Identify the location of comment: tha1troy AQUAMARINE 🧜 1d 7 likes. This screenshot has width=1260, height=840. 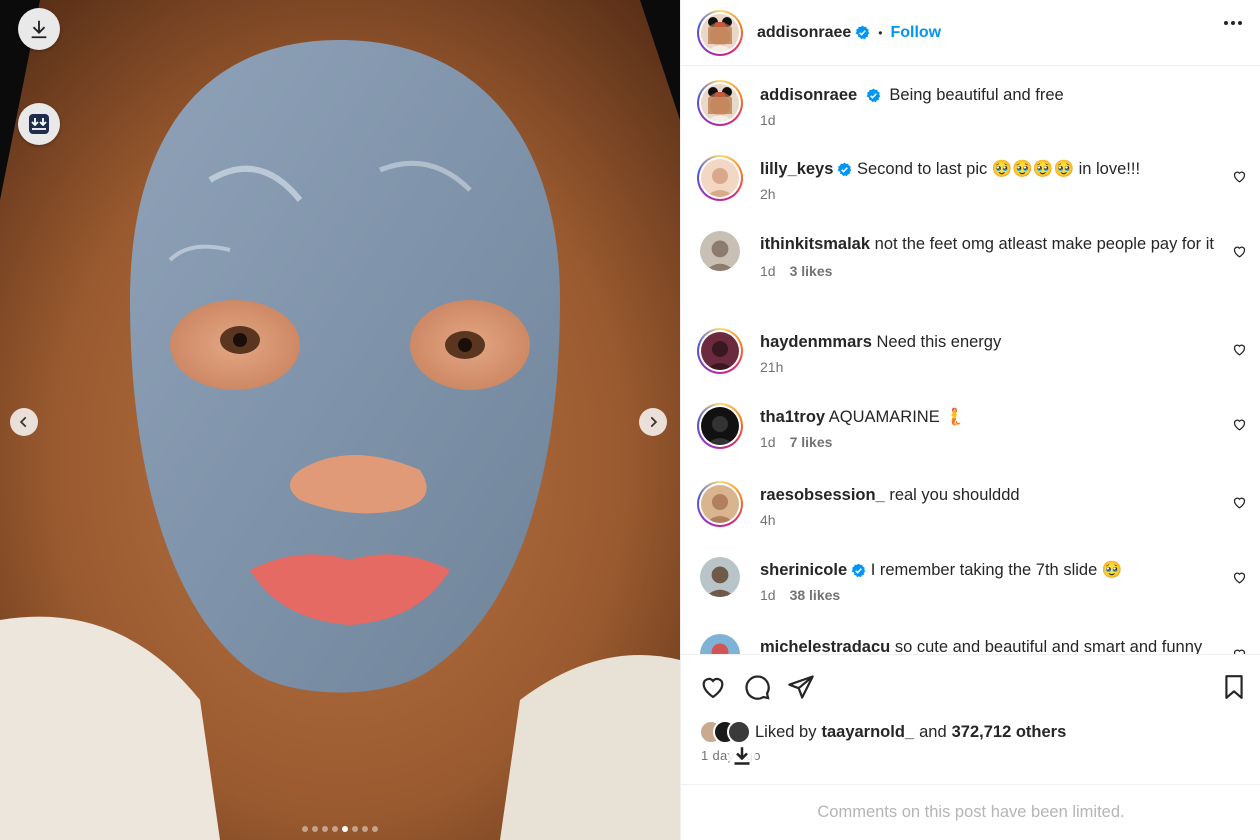
(972, 426).